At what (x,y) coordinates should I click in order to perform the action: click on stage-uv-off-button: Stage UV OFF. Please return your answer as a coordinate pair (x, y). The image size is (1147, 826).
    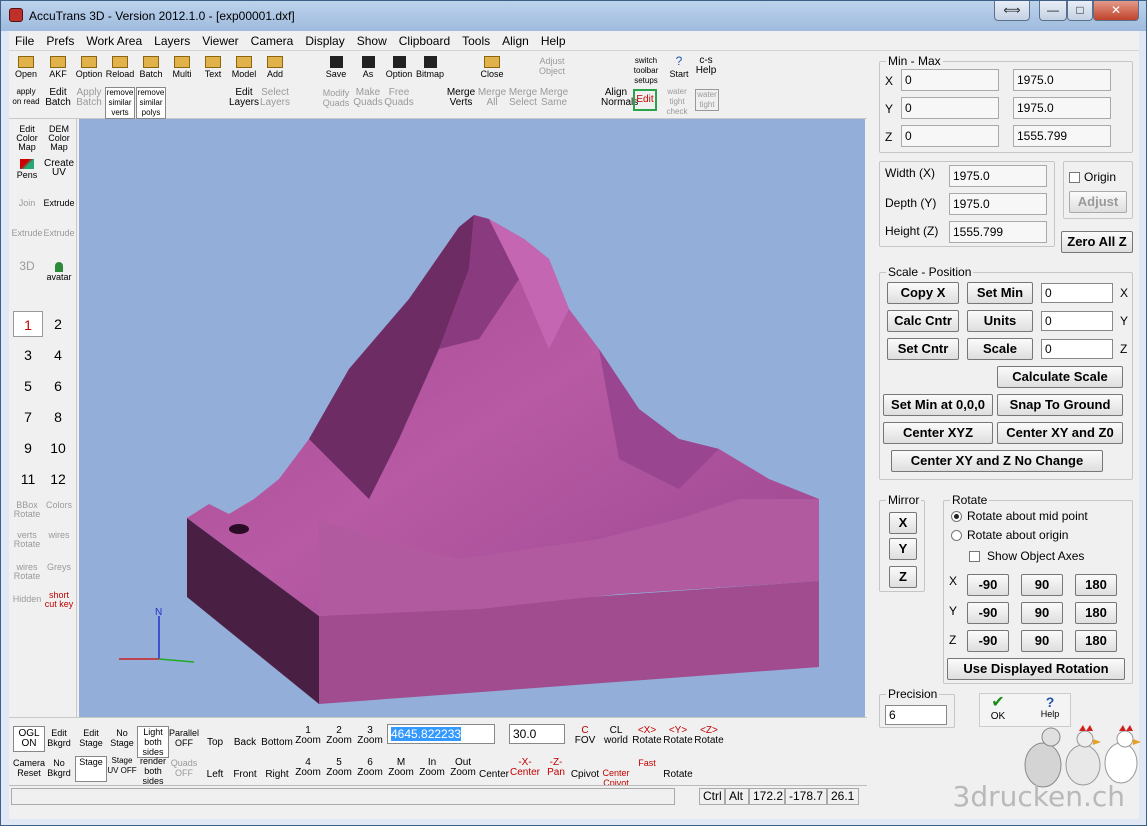
    Looking at the image, I should click on (122, 766).